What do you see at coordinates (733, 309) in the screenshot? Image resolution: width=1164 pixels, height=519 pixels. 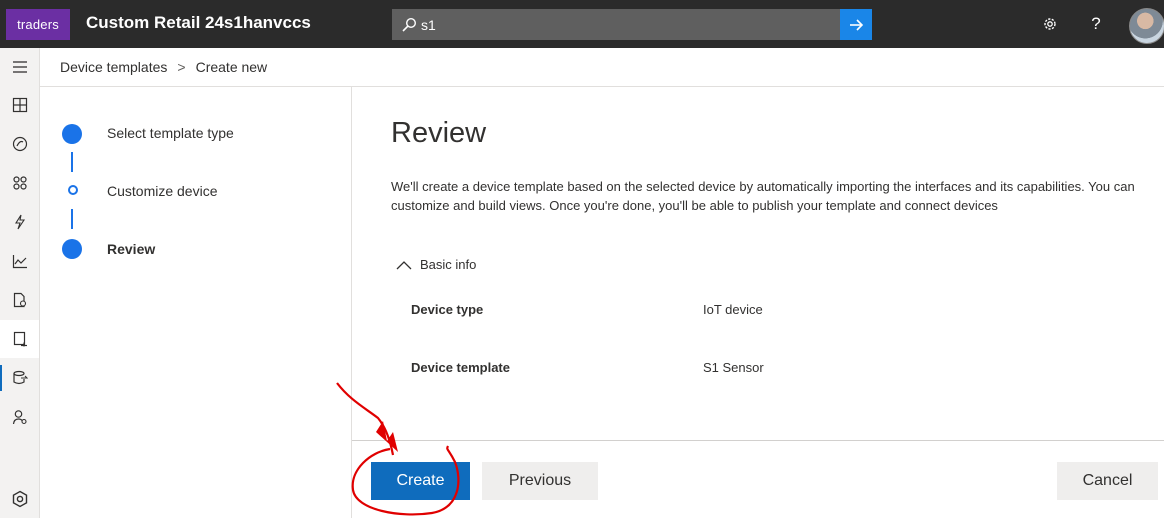 I see `device-type-value: IoT device` at bounding box center [733, 309].